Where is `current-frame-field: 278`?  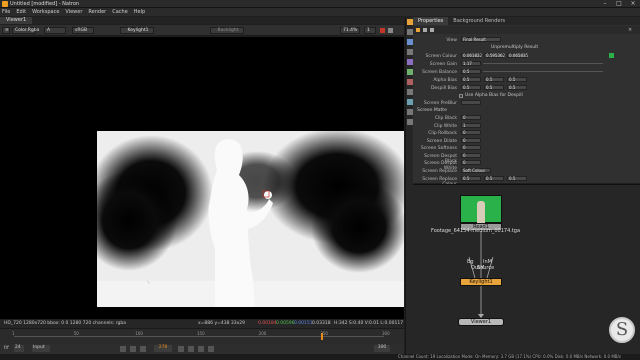
current-frame-field: 278 is located at coordinates (163, 348).